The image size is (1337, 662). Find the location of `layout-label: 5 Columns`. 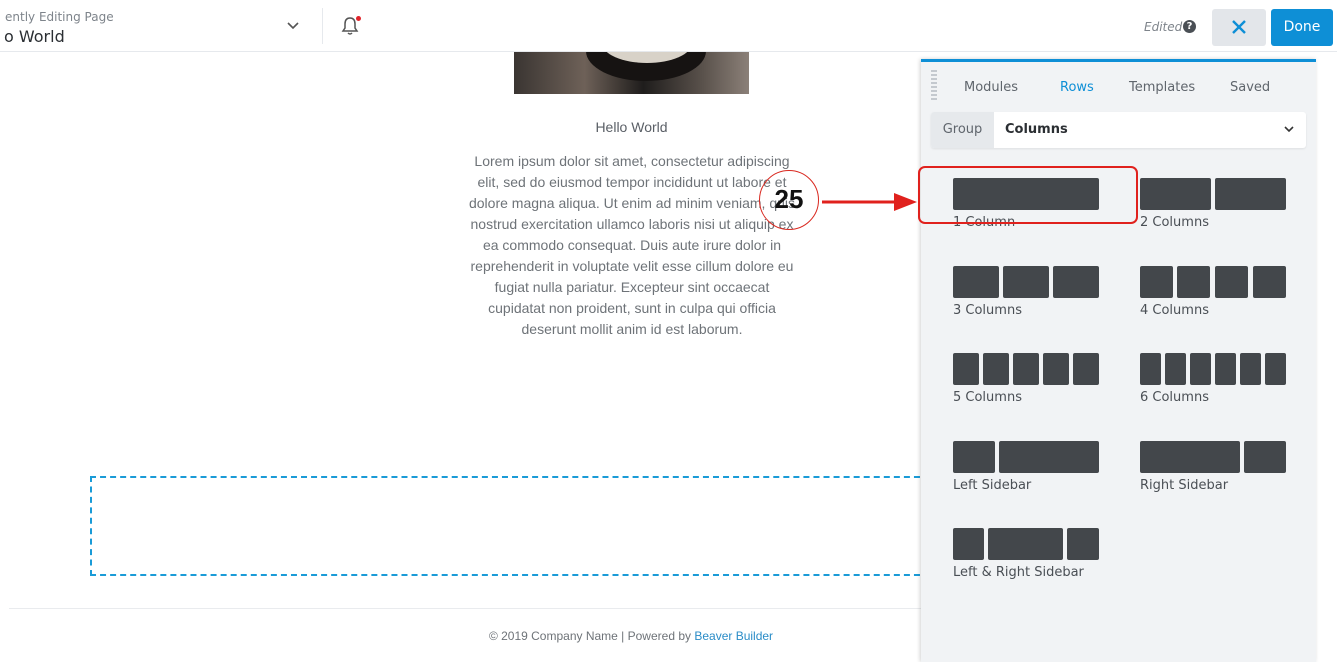

layout-label: 5 Columns is located at coordinates (987, 397).